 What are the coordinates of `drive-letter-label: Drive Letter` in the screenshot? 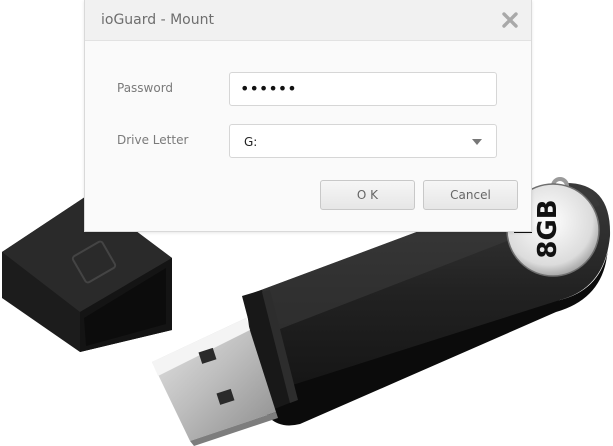 It's located at (153, 140).